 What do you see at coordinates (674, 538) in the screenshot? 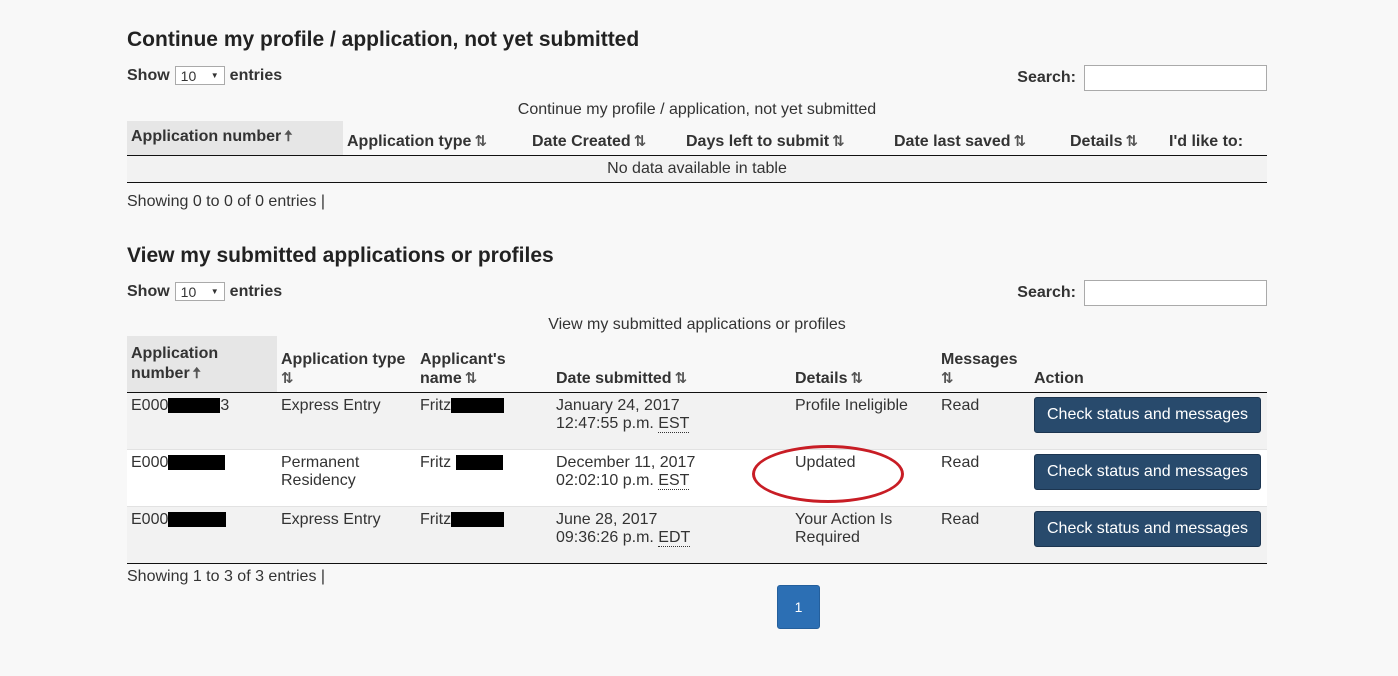
I see `timezone: EDT` at bounding box center [674, 538].